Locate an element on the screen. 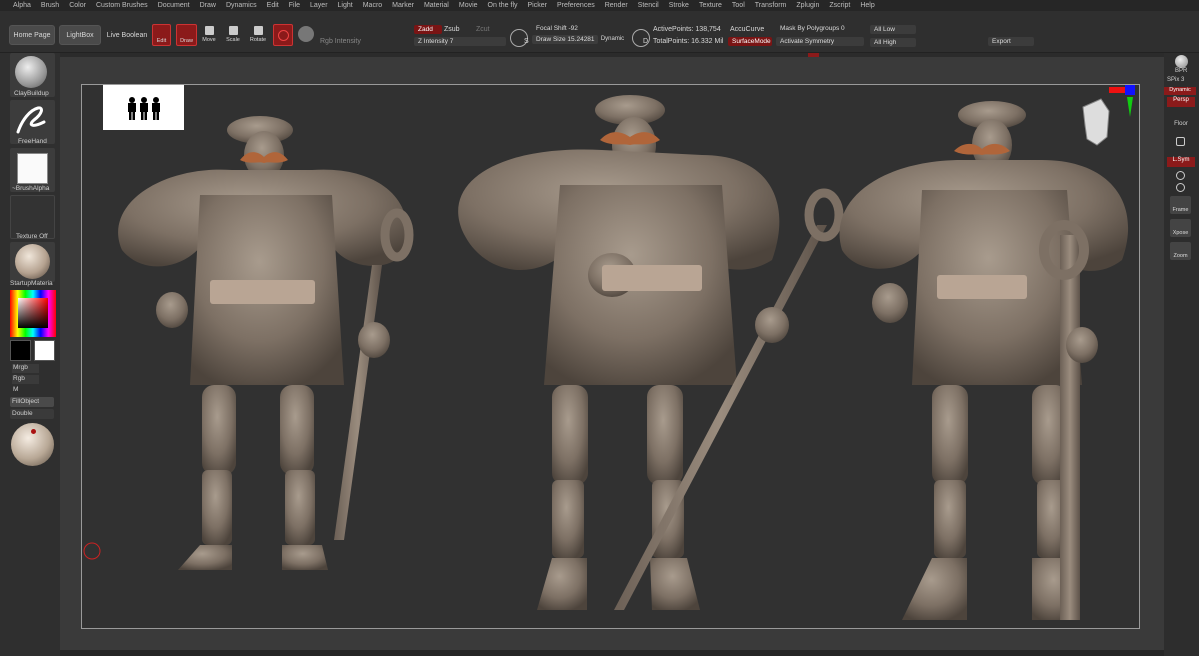 The height and width of the screenshot is (656, 1199). menu-item-on-the-fly: On the fly is located at coordinates (503, 5).